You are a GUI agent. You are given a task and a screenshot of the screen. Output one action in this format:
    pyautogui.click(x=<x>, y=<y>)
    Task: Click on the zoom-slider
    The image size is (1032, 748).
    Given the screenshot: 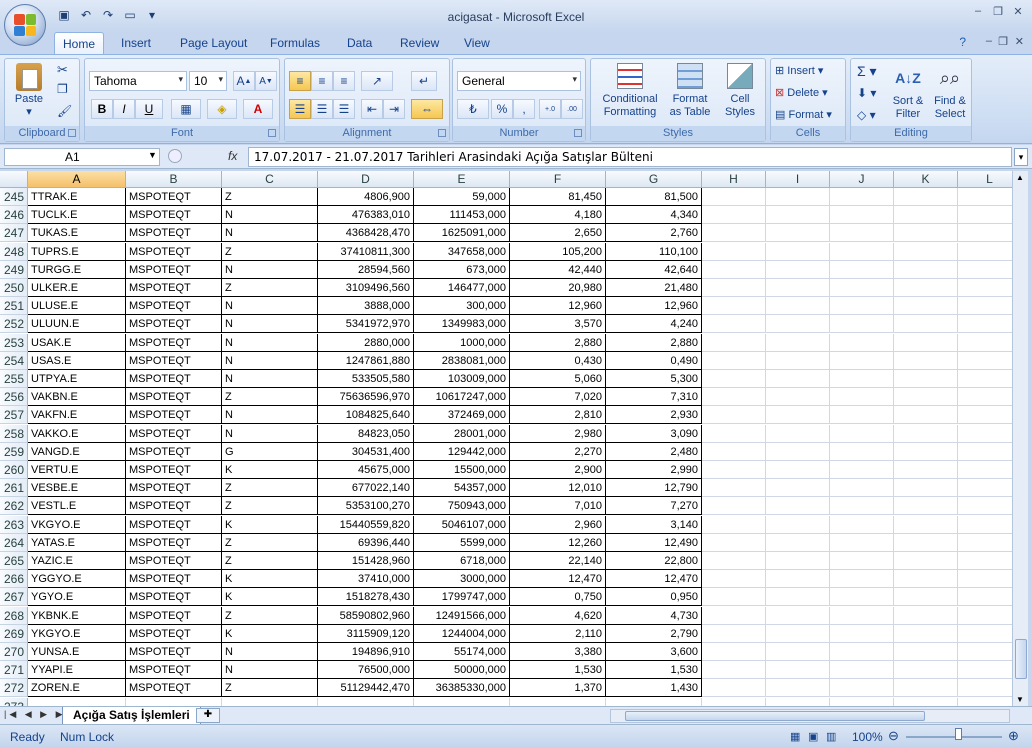 What is the action you would take?
    pyautogui.click(x=954, y=737)
    